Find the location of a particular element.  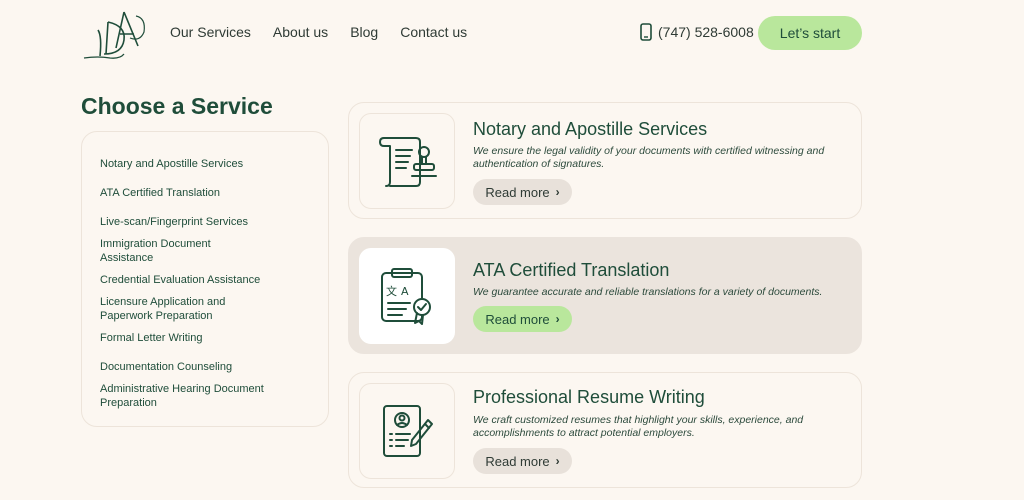

main-nav: Our Services About us Blog Contact us is located at coordinates (329, 32).